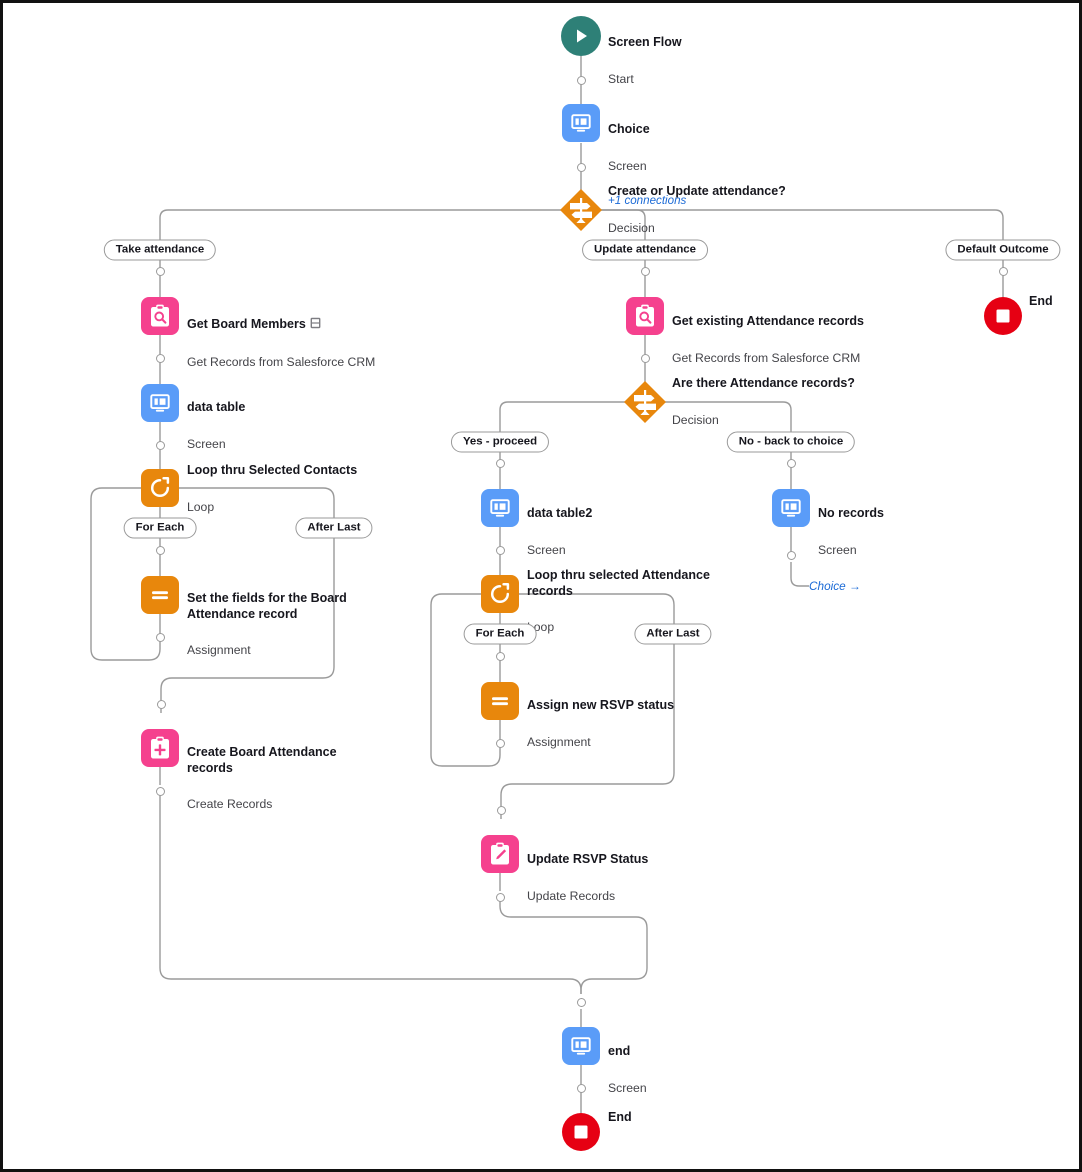 The height and width of the screenshot is (1172, 1082). I want to click on branch-loop2-after-last: After Last, so click(673, 634).